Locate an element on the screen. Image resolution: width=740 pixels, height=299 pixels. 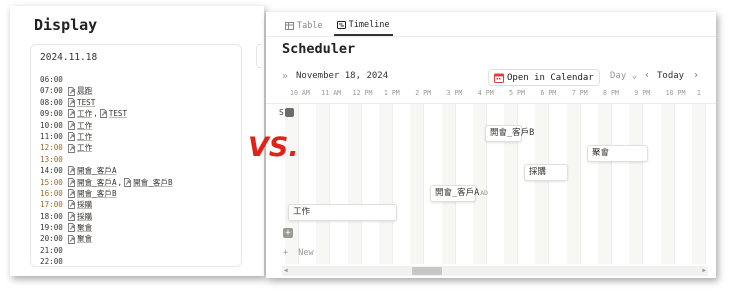
hour-row: 06:00 is located at coordinates (107, 79).